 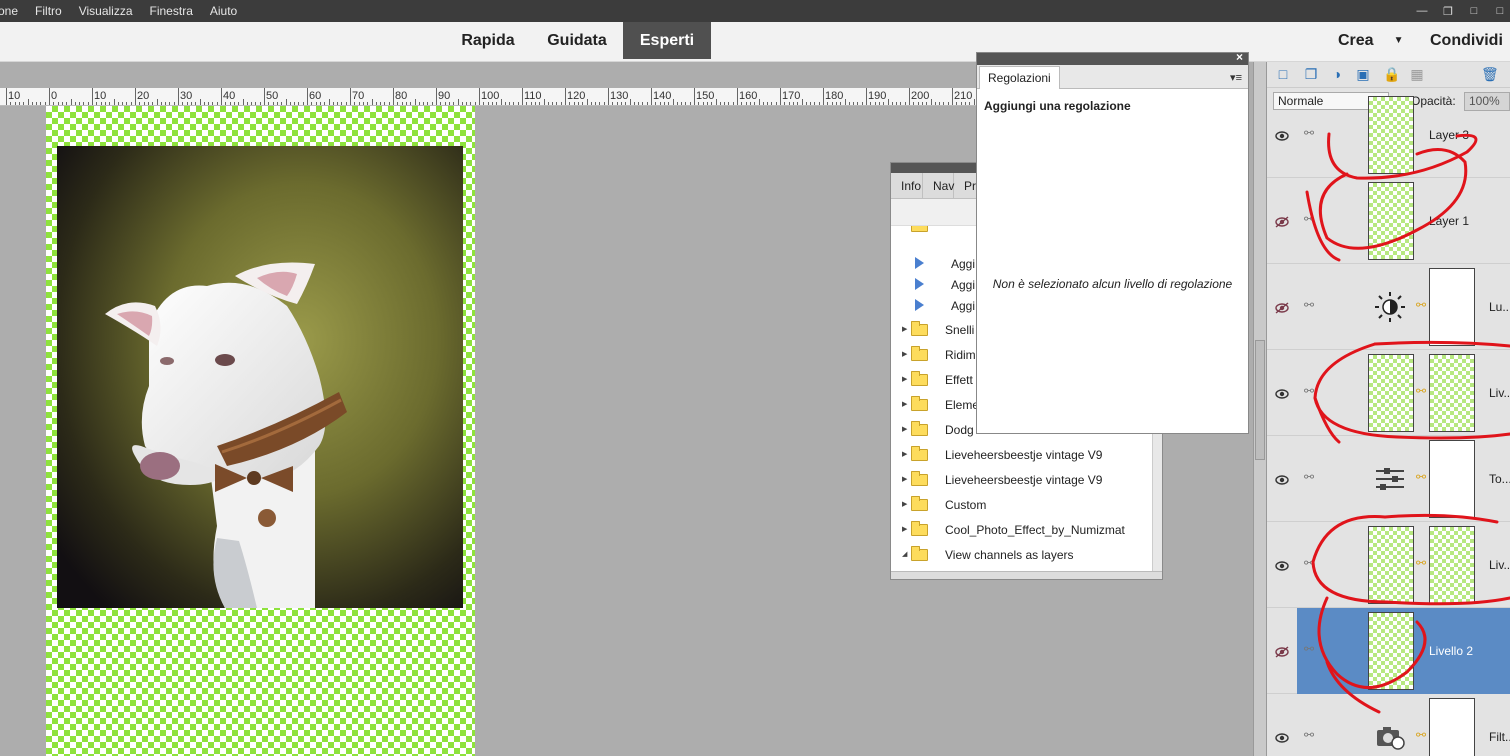 I want to click on folder-icon, so click(x=919, y=478).